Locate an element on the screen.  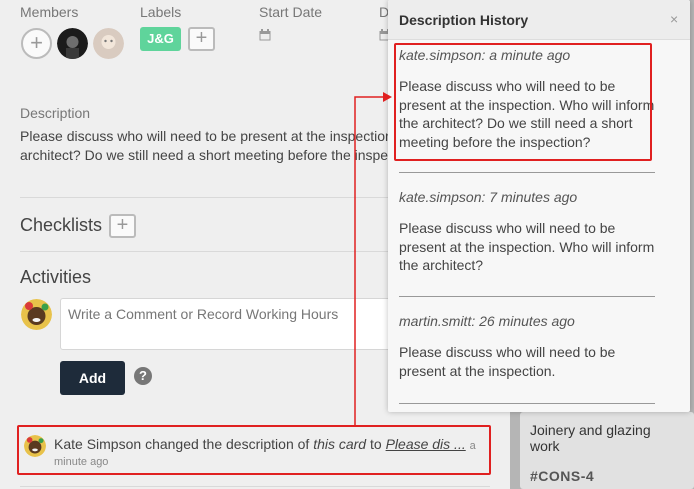
activities-title: Activities is located at coordinates (56, 277).